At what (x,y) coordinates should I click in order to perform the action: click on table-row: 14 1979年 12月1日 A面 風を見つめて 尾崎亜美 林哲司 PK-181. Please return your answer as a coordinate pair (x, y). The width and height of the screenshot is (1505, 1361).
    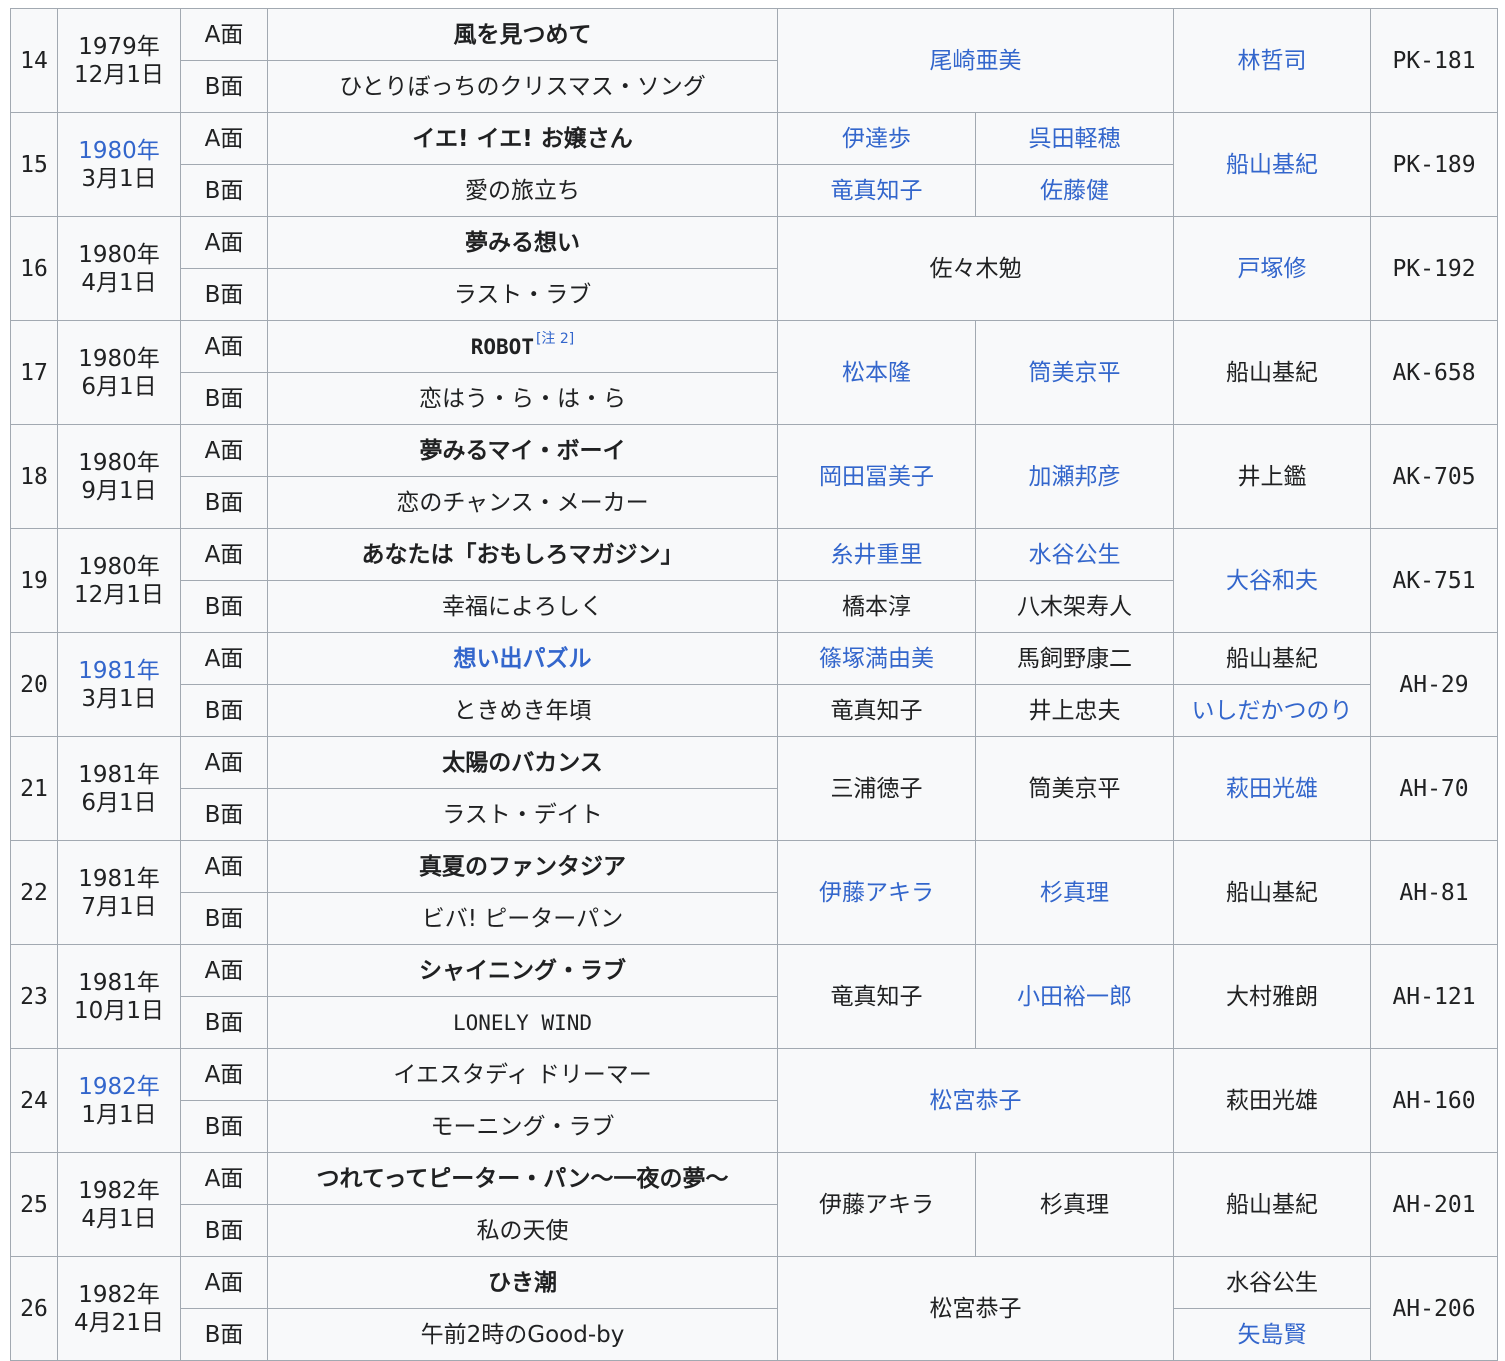
    Looking at the image, I should click on (754, 60).